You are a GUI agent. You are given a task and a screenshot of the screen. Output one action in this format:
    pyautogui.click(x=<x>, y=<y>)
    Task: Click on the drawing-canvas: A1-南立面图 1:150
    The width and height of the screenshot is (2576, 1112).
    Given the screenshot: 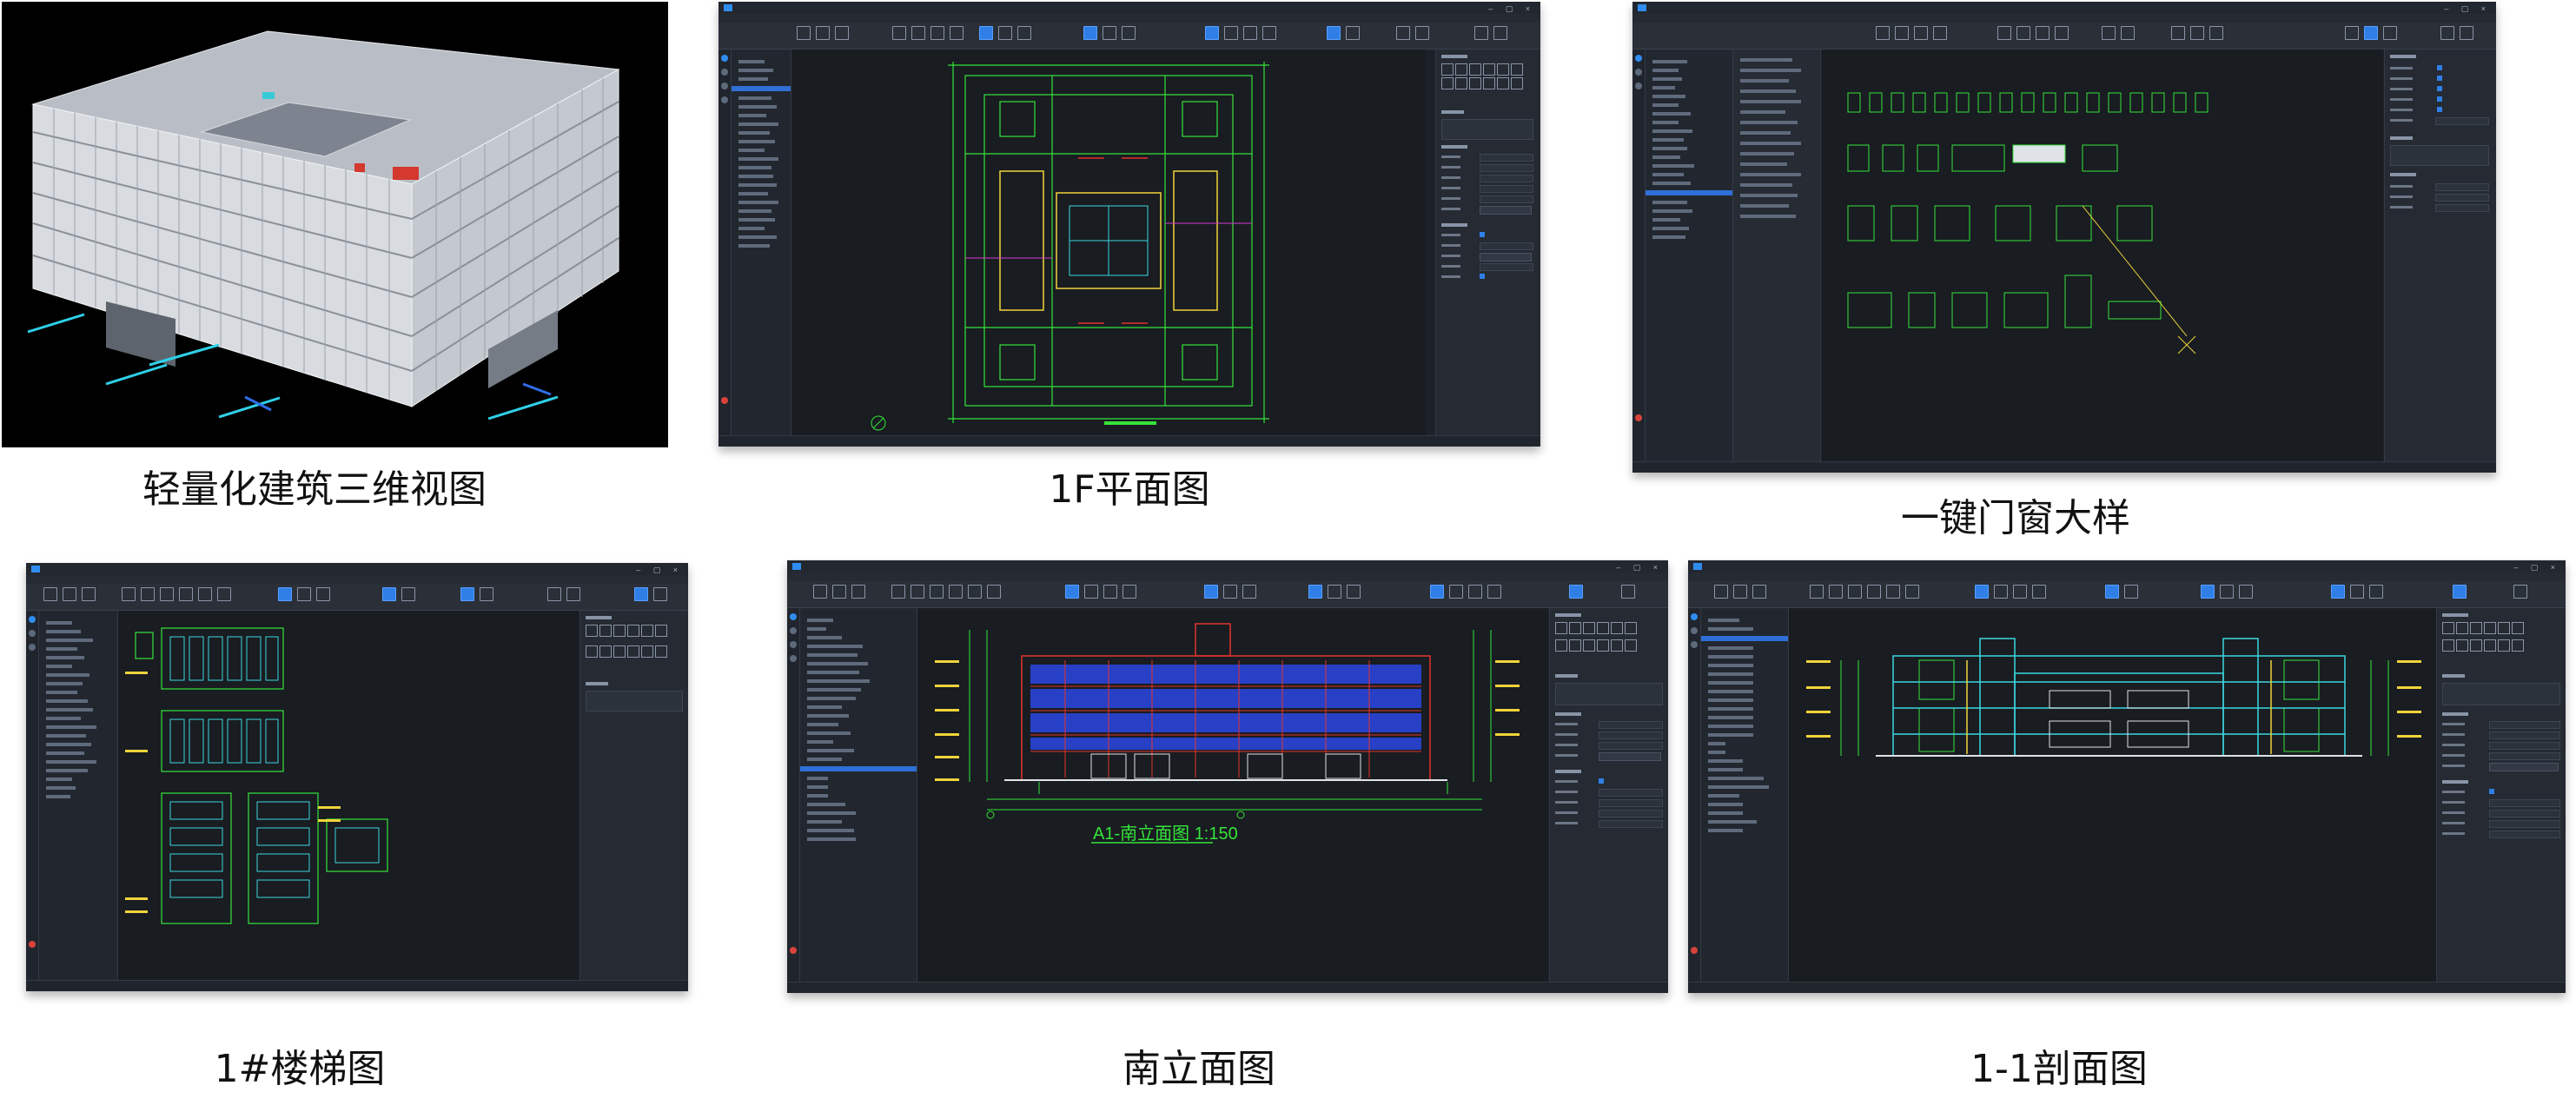 What is the action you would take?
    pyautogui.click(x=1232, y=795)
    